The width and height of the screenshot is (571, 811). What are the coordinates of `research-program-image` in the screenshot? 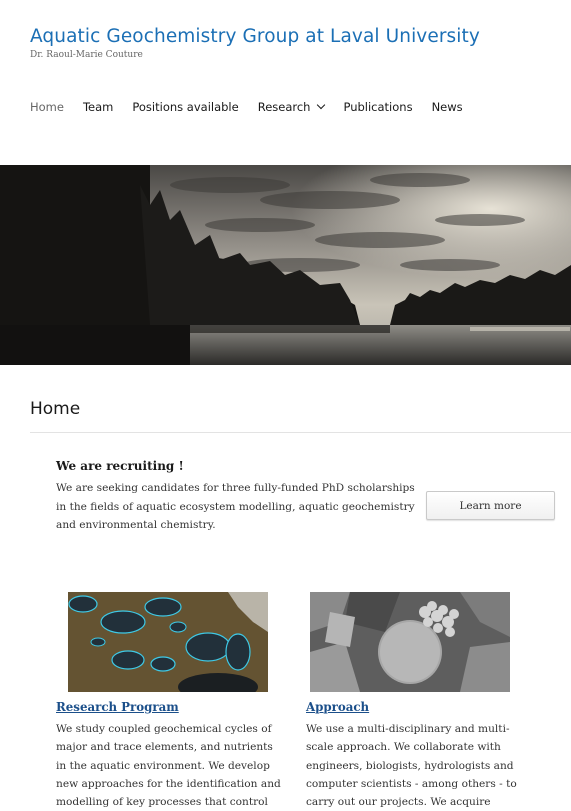 It's located at (168, 642).